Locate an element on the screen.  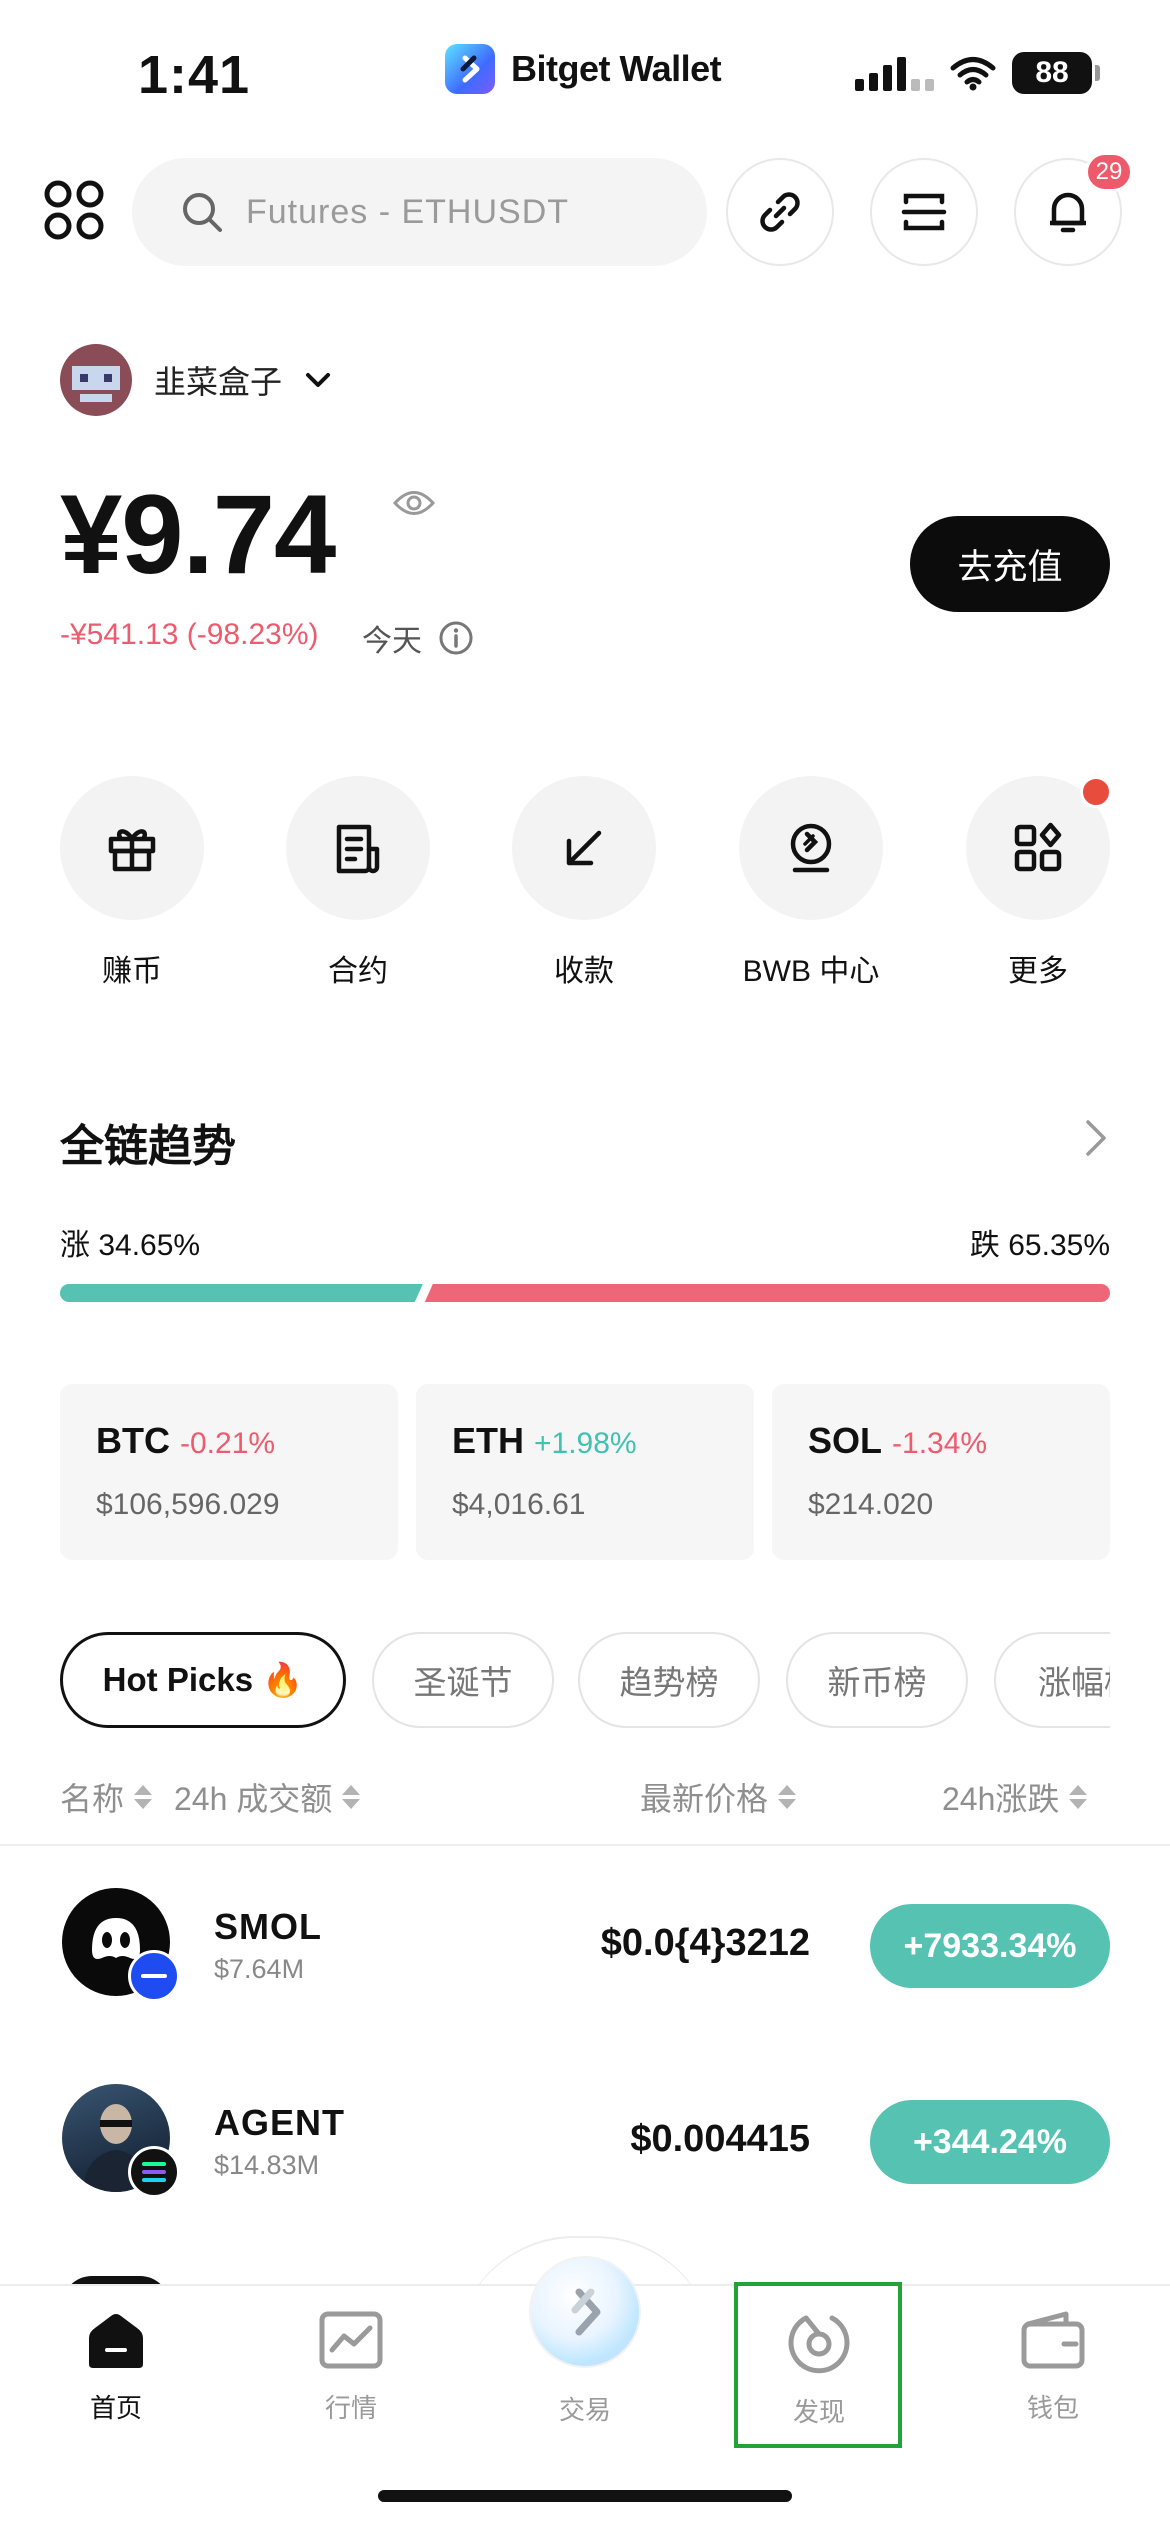
search-bar: Futures - ETHUSDT is located at coordinates (419, 212).